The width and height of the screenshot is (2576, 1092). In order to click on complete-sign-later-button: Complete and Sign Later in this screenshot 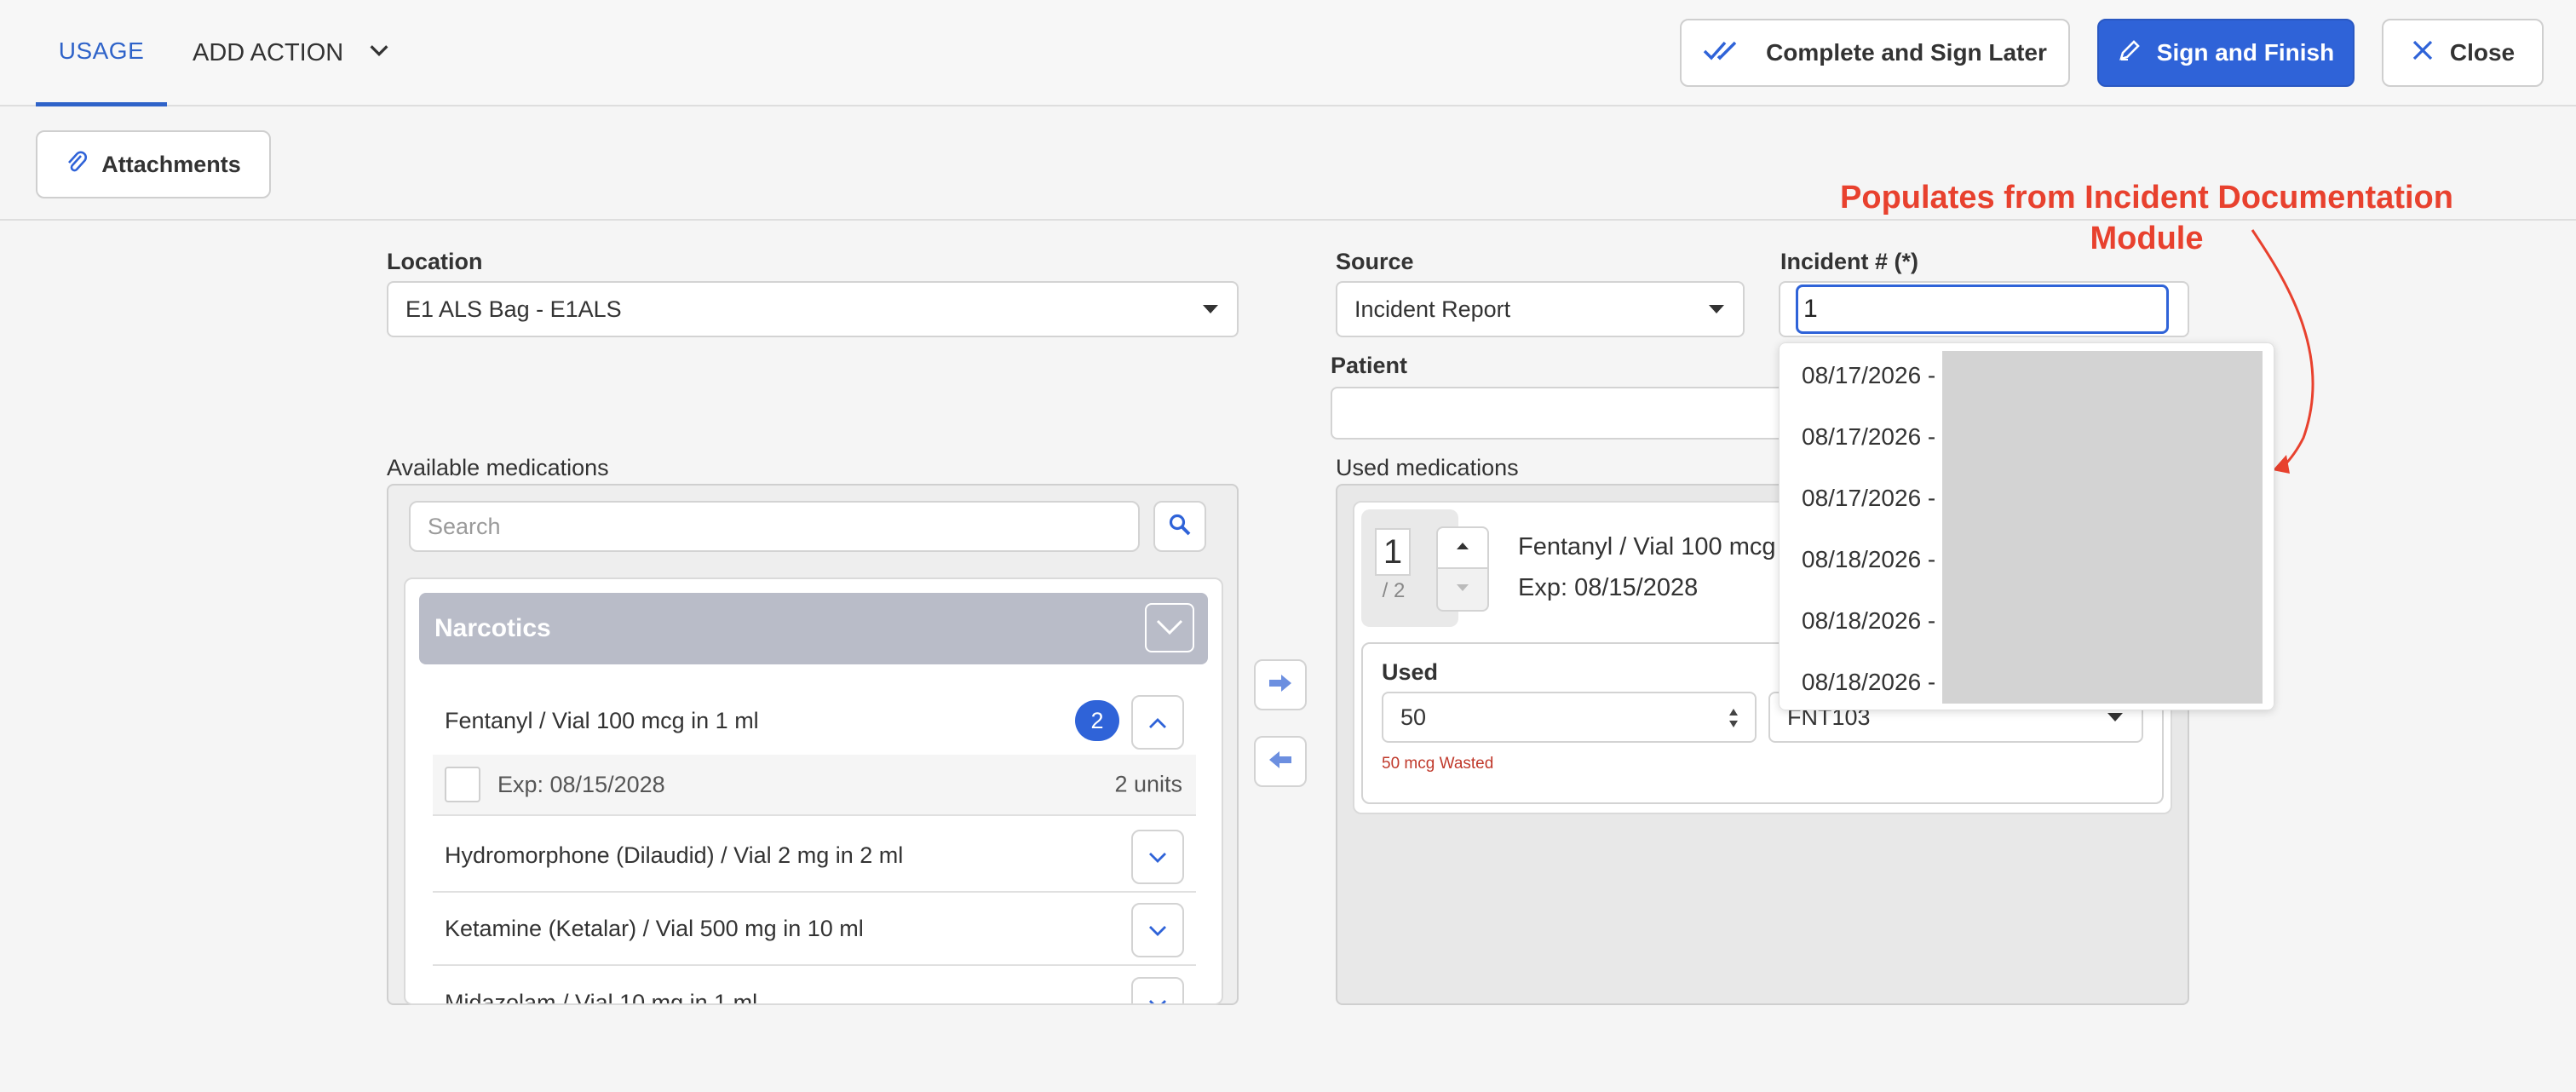, I will do `click(1875, 53)`.